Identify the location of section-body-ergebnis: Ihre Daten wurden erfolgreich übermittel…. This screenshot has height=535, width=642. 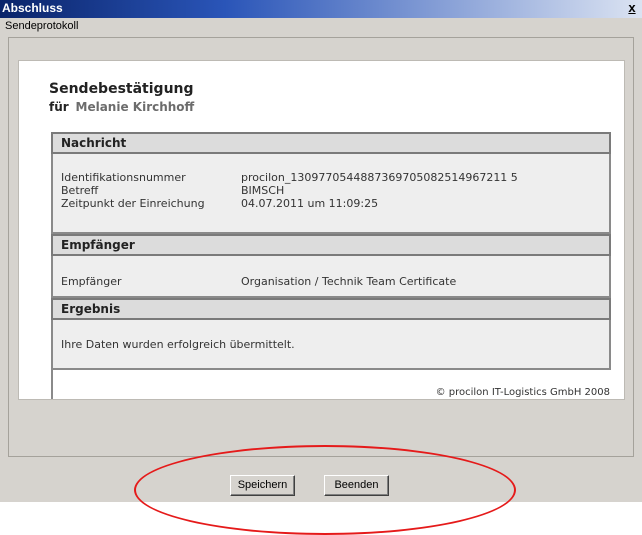
(331, 345).